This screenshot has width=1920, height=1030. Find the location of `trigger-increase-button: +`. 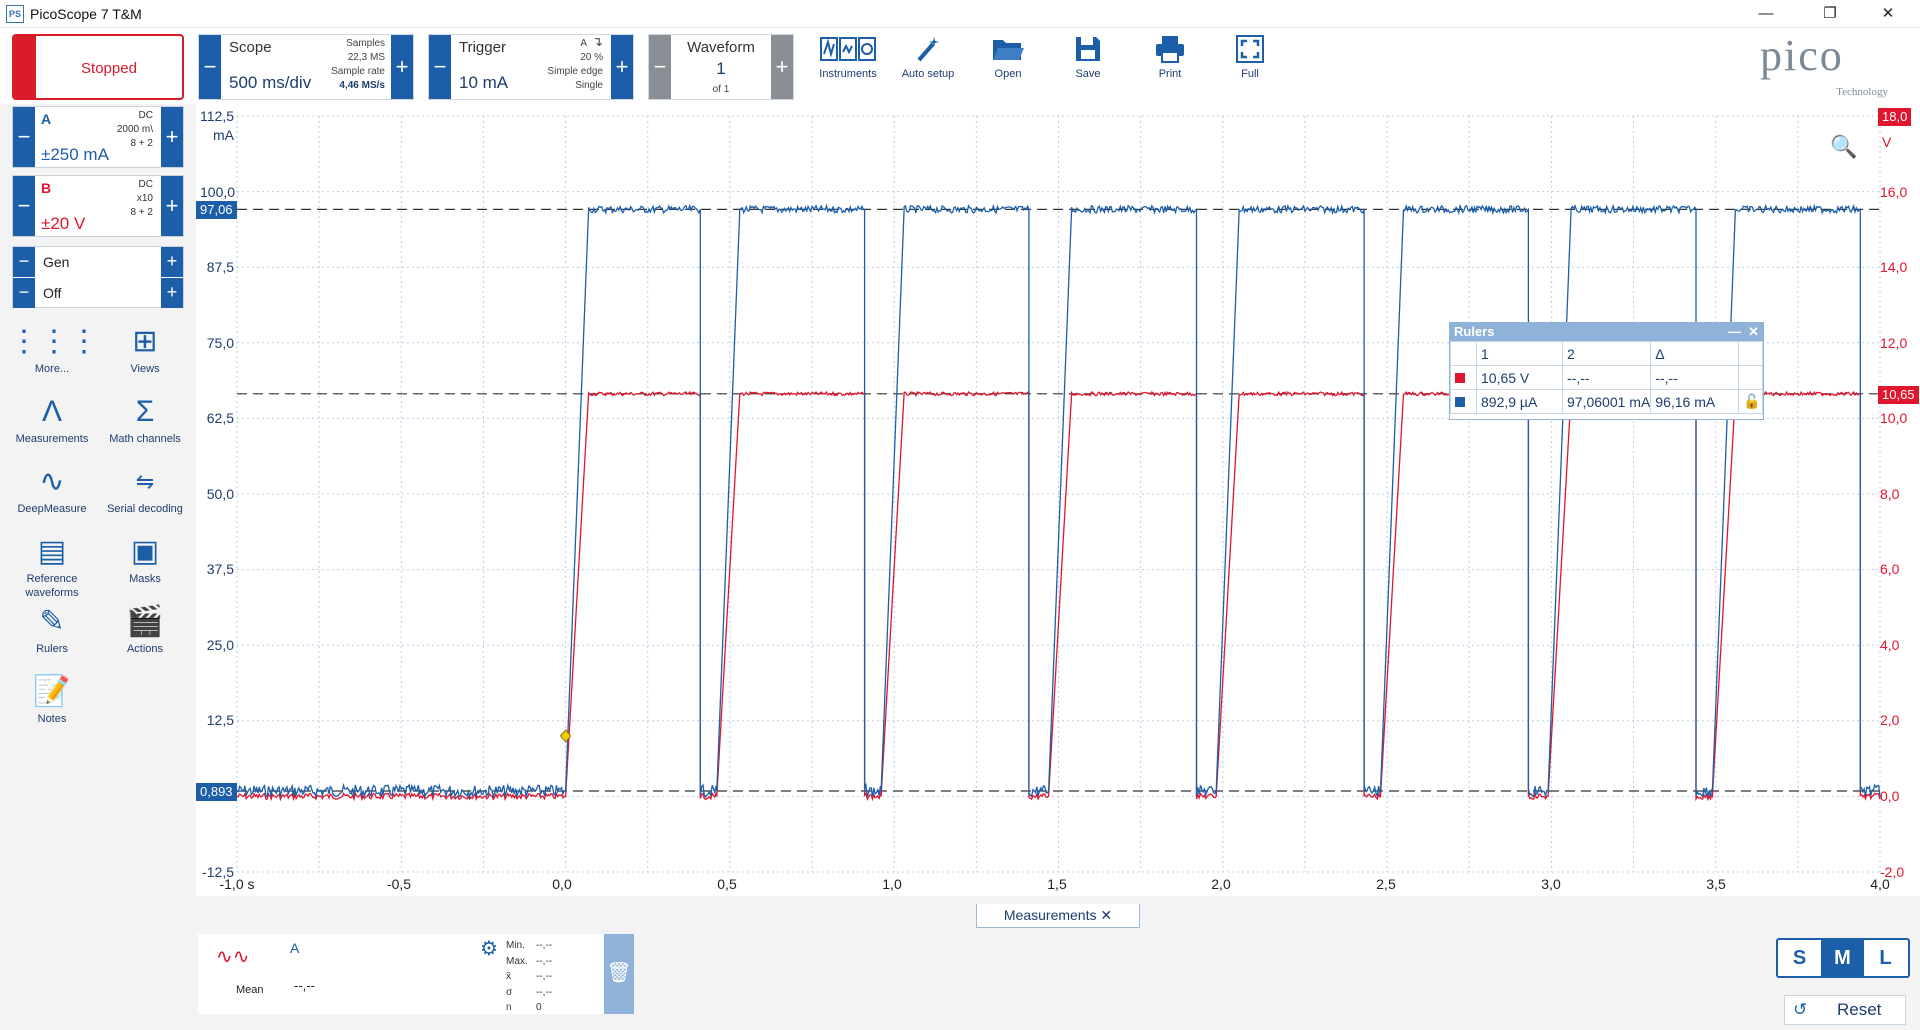

trigger-increase-button: + is located at coordinates (622, 67).